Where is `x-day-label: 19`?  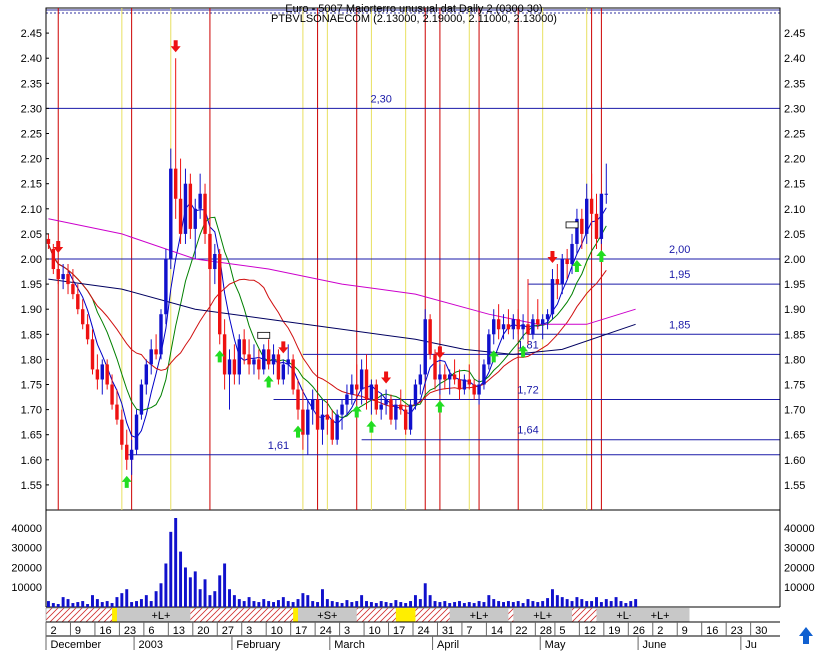
x-day-label: 19 is located at coordinates (614, 631).